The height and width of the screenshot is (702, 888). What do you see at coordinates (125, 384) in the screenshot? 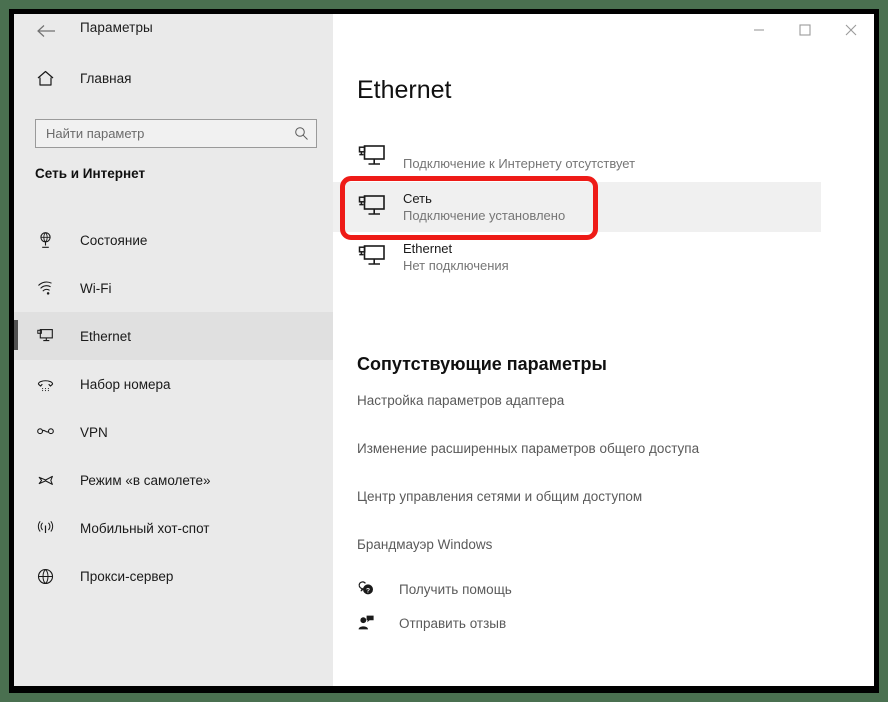
I see `sidebar-item-label: Набор номера` at bounding box center [125, 384].